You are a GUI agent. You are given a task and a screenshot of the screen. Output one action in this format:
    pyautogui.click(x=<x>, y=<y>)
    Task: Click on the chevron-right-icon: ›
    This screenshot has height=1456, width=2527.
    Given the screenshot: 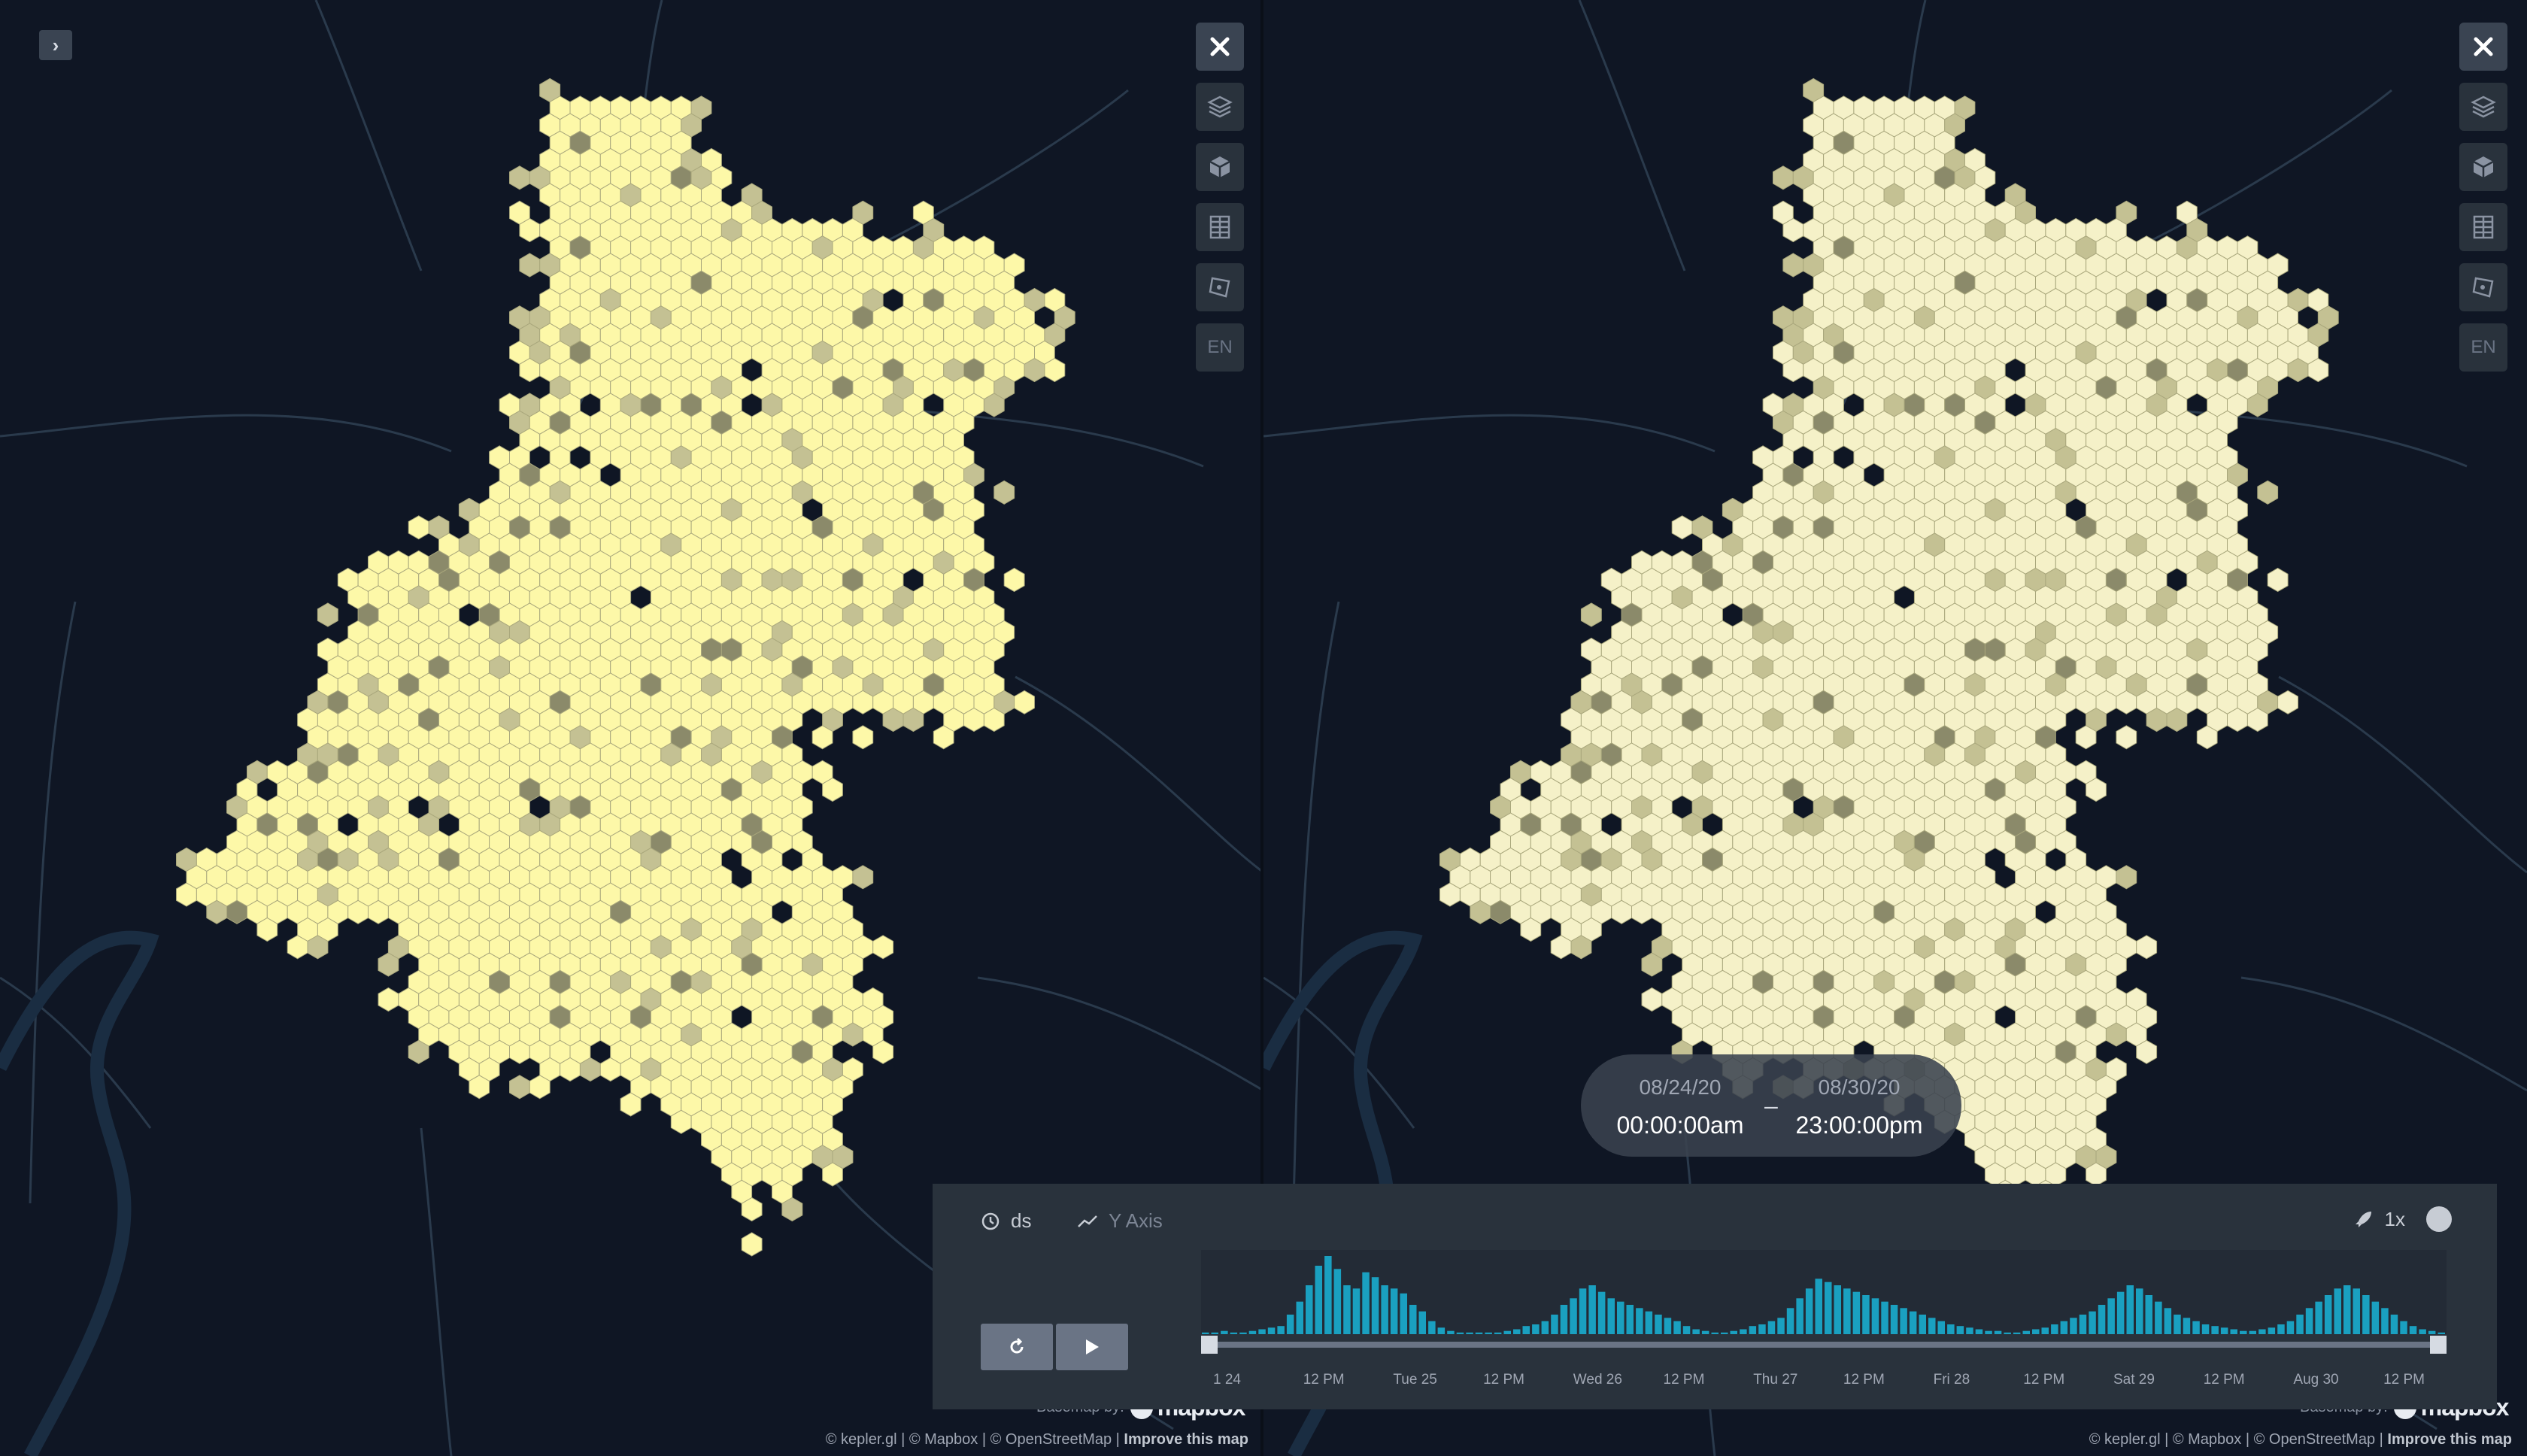 What is the action you would take?
    pyautogui.click(x=55, y=44)
    